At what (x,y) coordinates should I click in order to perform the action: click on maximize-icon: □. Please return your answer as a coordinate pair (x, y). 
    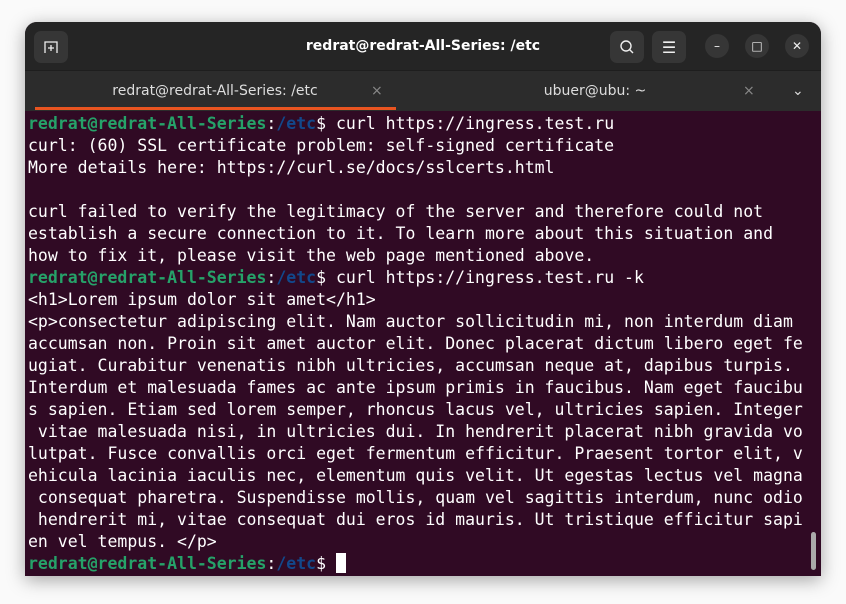
    Looking at the image, I should click on (757, 46).